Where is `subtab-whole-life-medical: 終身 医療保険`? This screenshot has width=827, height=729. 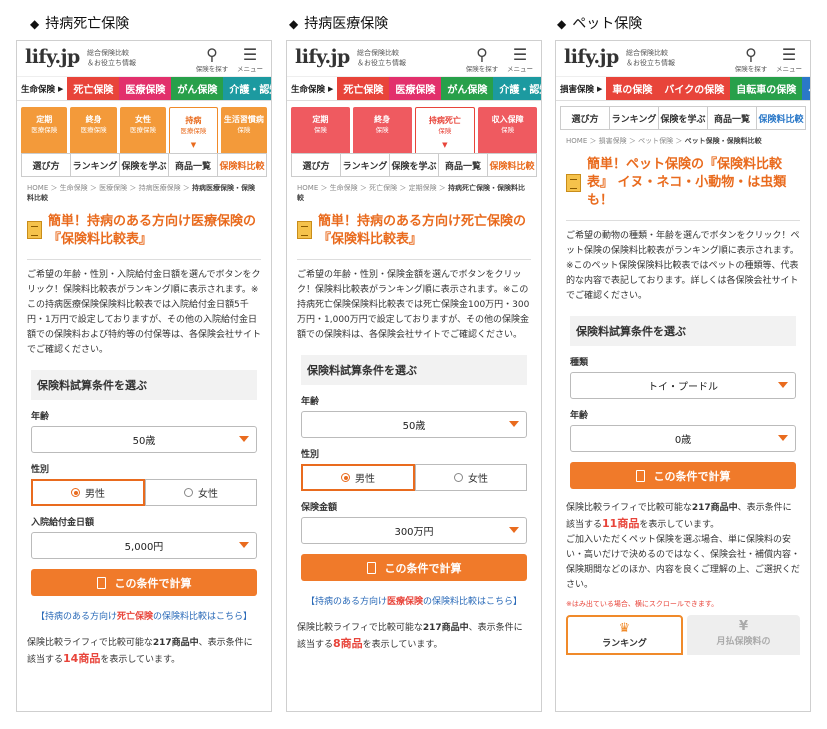
subtab-whole-life-medical: 終身 医療保険 is located at coordinates (93, 130).